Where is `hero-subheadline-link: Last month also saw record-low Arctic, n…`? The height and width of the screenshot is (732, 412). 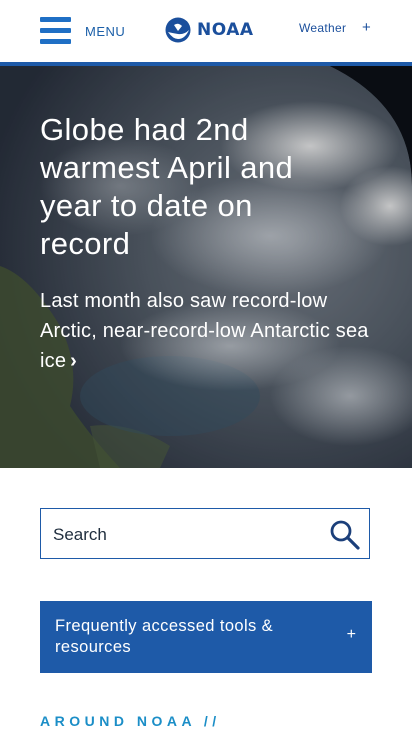 hero-subheadline-link: Last month also saw record-low Arctic, n… is located at coordinates (212, 331).